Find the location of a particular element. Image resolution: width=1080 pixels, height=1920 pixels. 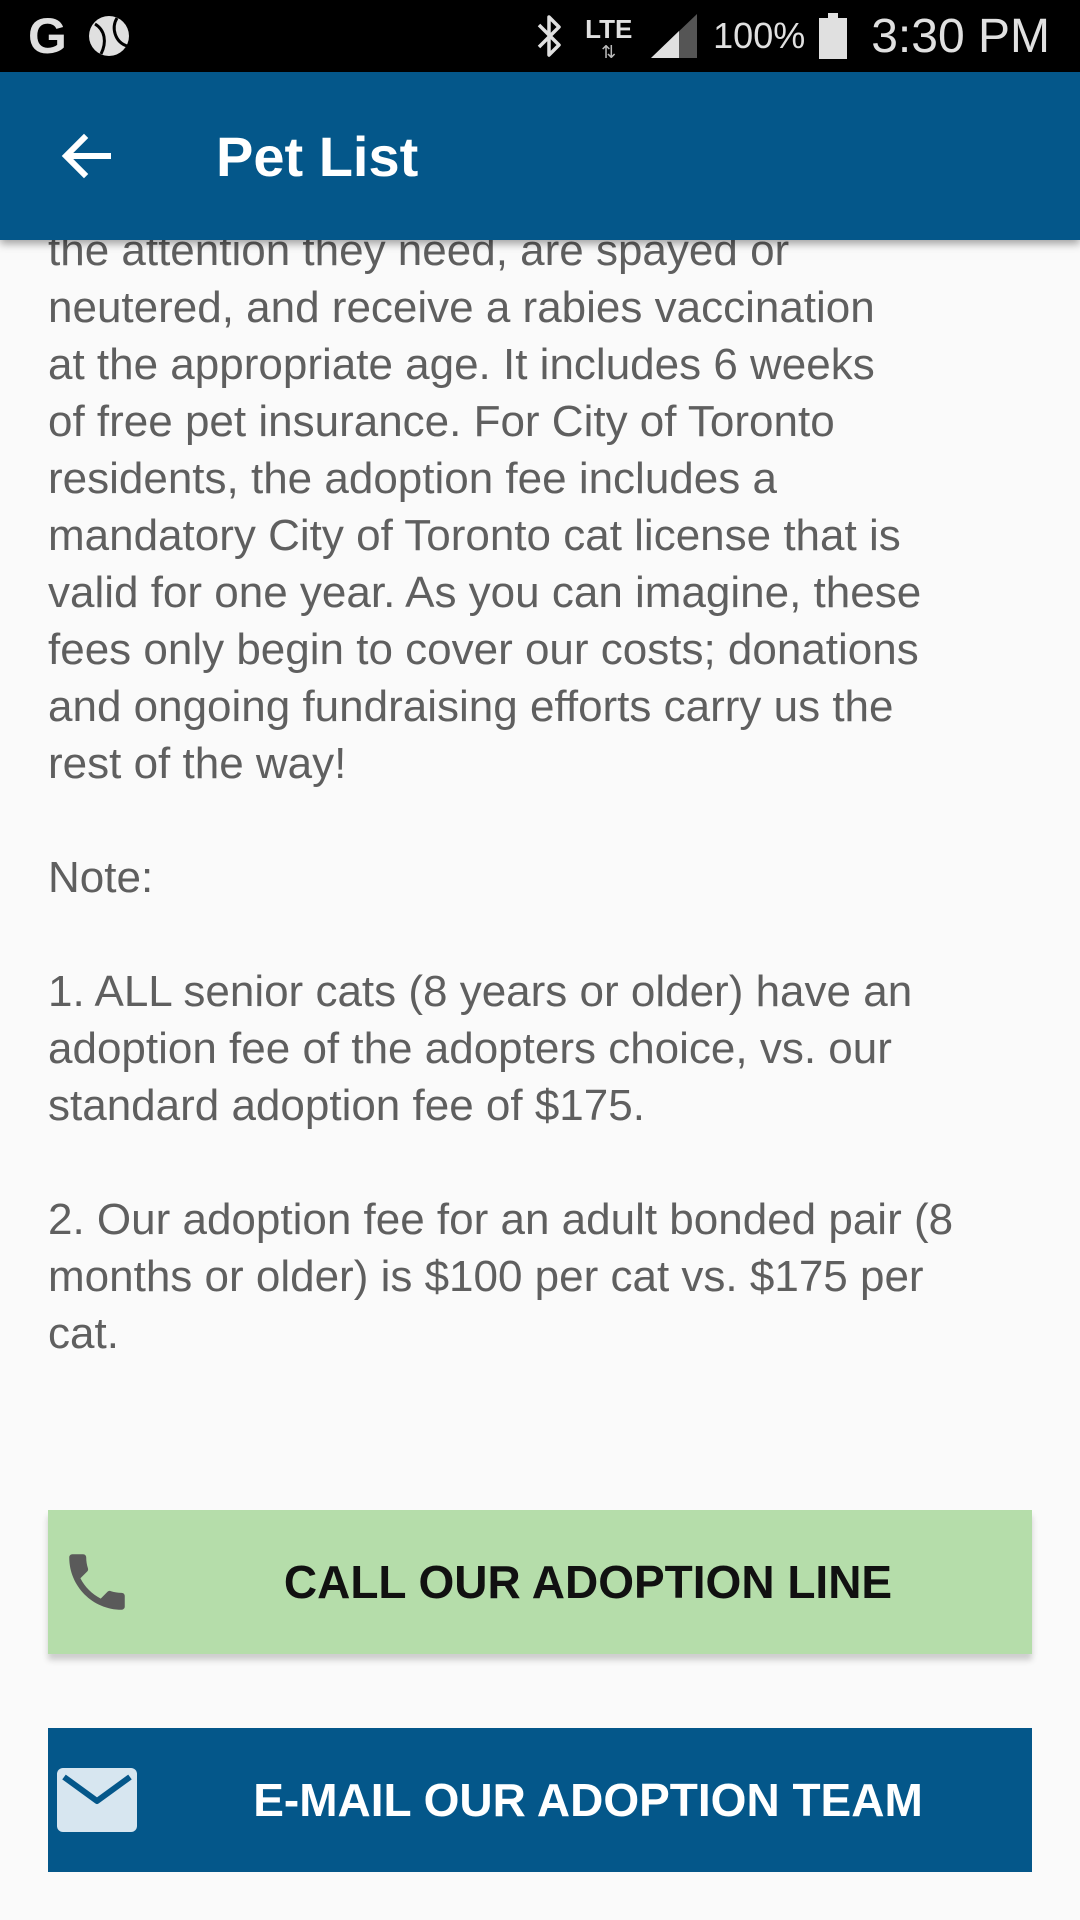

arrow-back-icon is located at coordinates (86, 156).